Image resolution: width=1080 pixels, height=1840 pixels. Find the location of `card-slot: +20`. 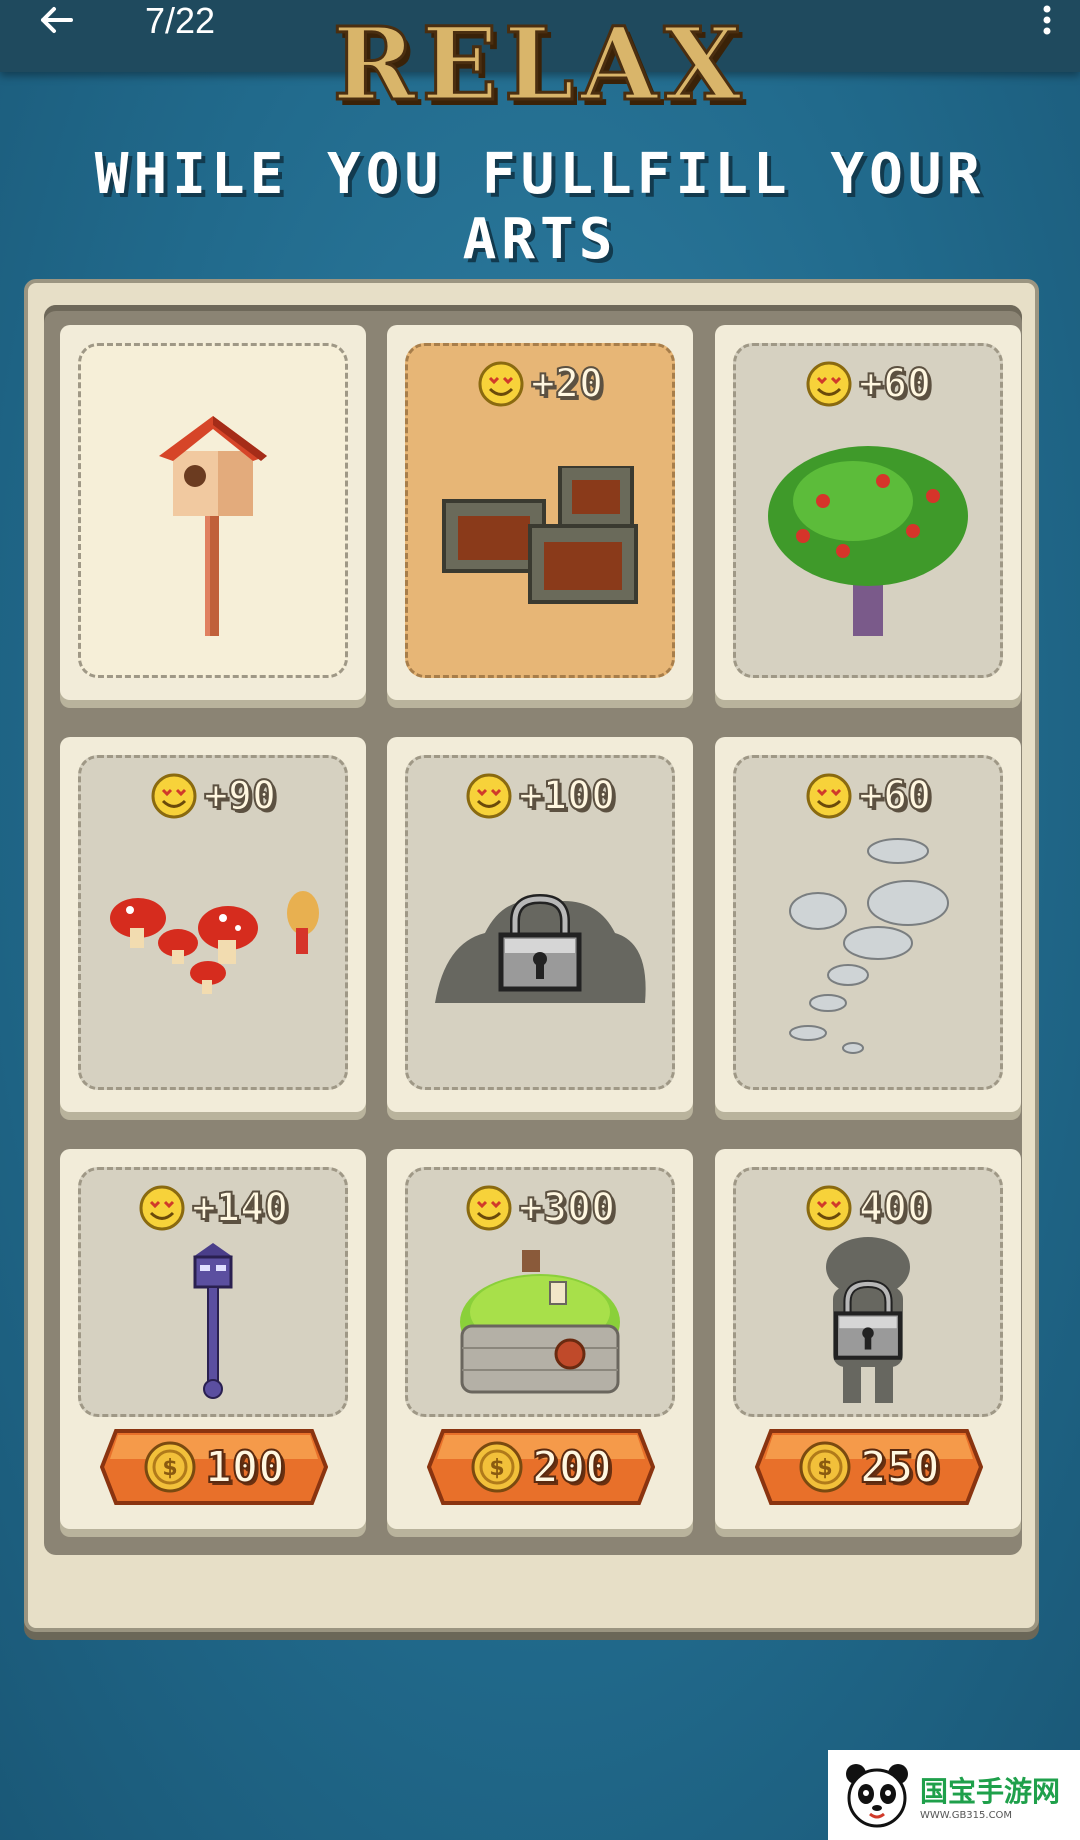

card-slot: +20 is located at coordinates (540, 510).